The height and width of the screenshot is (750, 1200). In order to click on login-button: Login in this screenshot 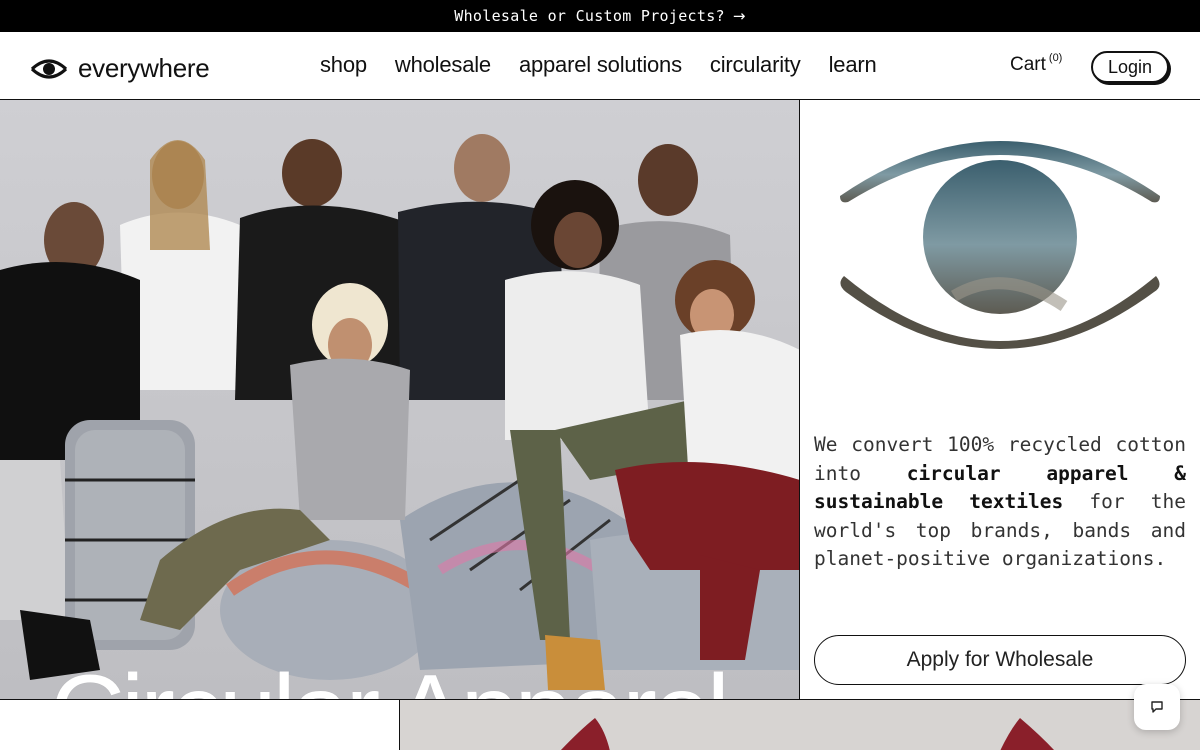, I will do `click(1130, 67)`.